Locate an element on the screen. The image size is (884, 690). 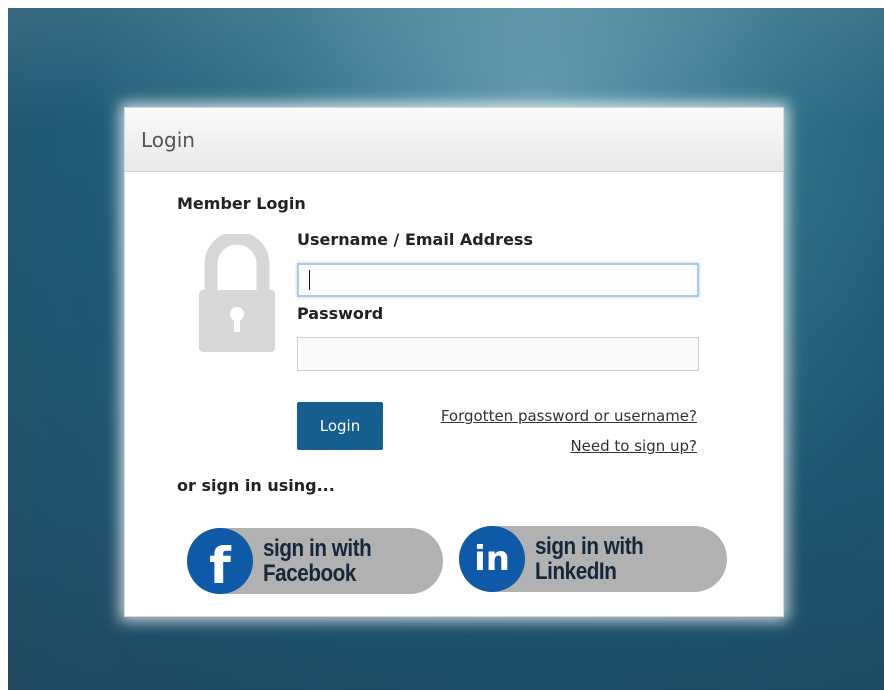
sign-up-link: Need to sign up? is located at coordinates (633, 446).